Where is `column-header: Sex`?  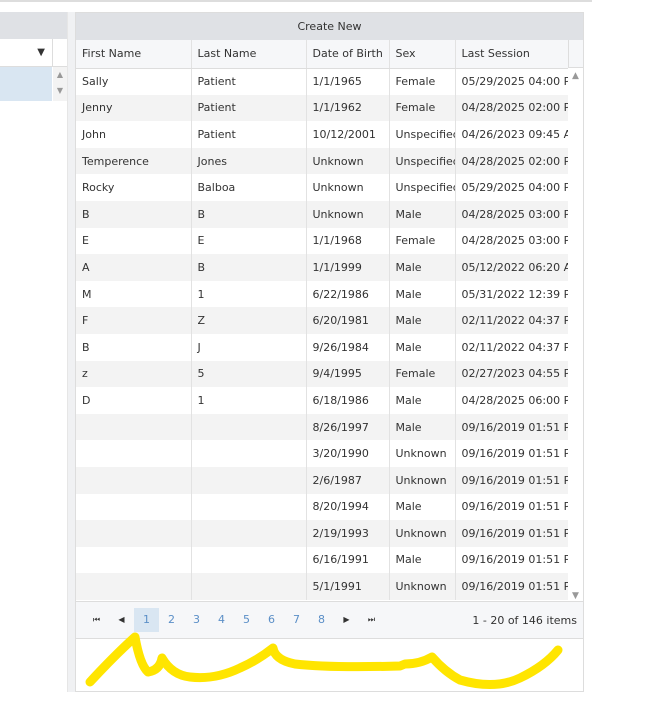 column-header: Sex is located at coordinates (422, 54).